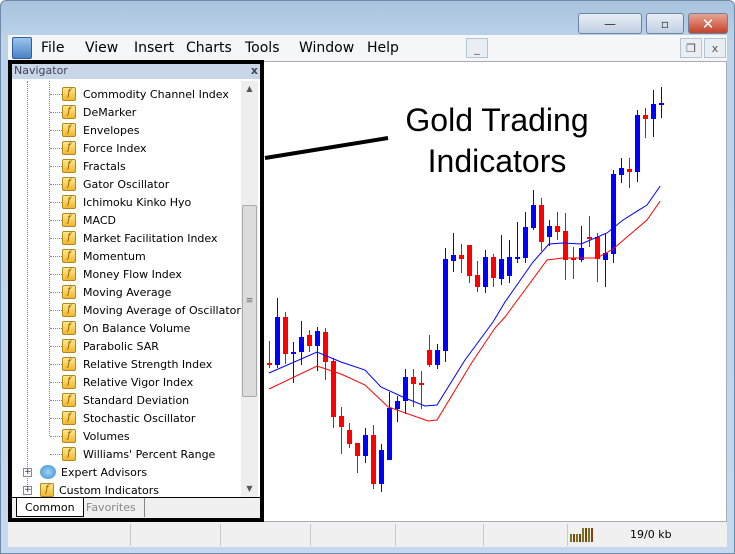  Describe the element at coordinates (47, 490) in the screenshot. I see `custom-indicator-icon: f` at that location.